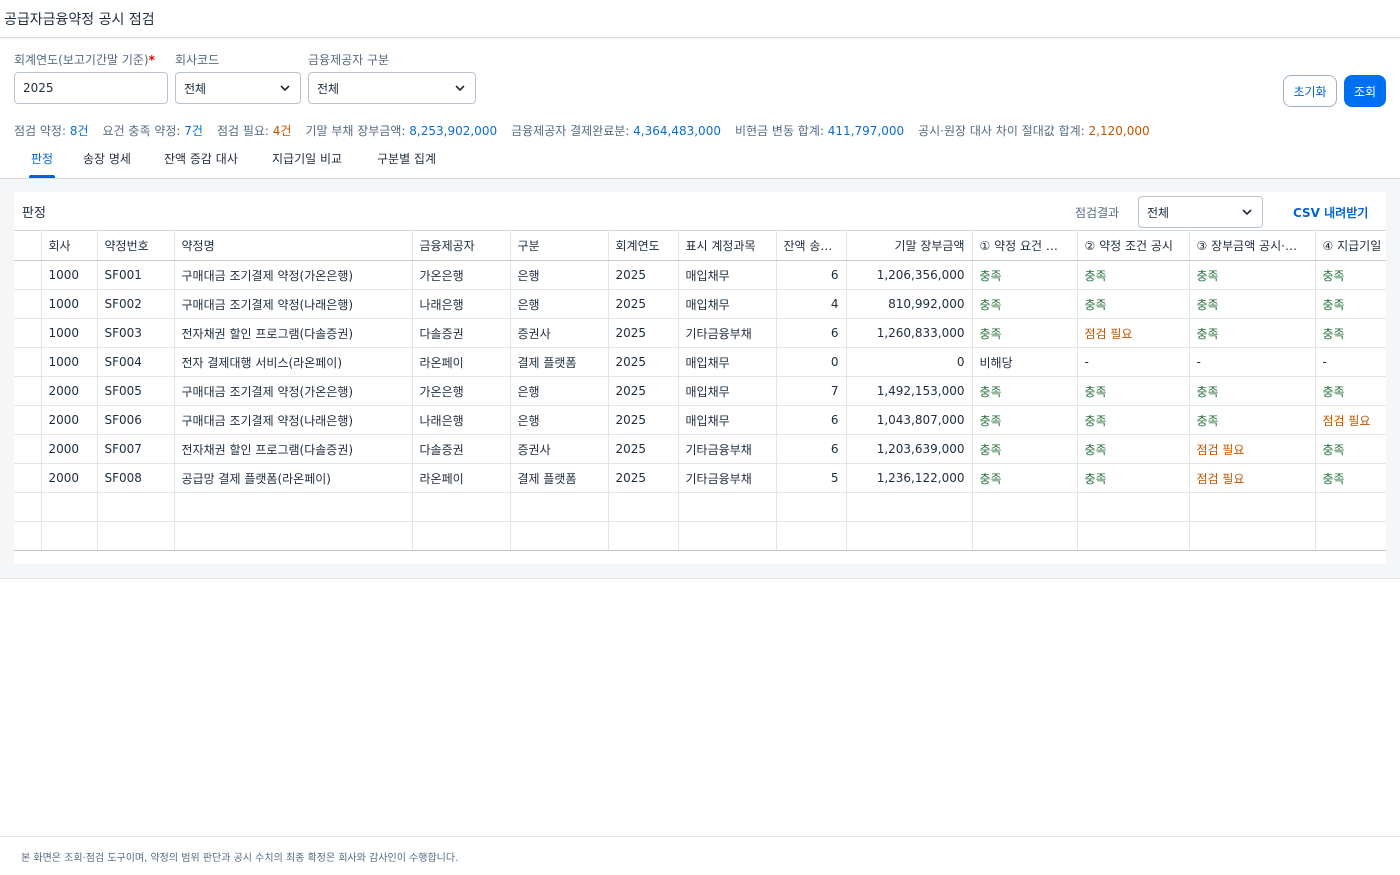  I want to click on table-cell: 2000, so click(69, 420).